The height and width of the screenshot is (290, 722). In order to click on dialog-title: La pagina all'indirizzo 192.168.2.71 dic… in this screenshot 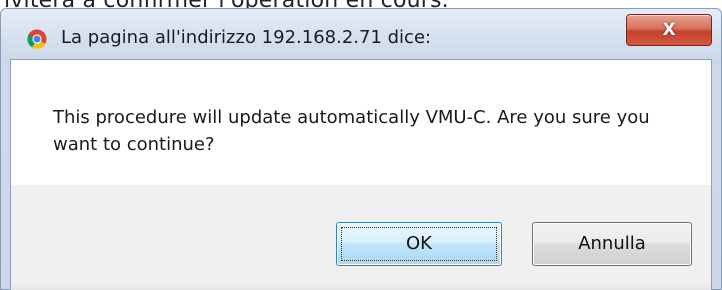, I will do `click(246, 37)`.